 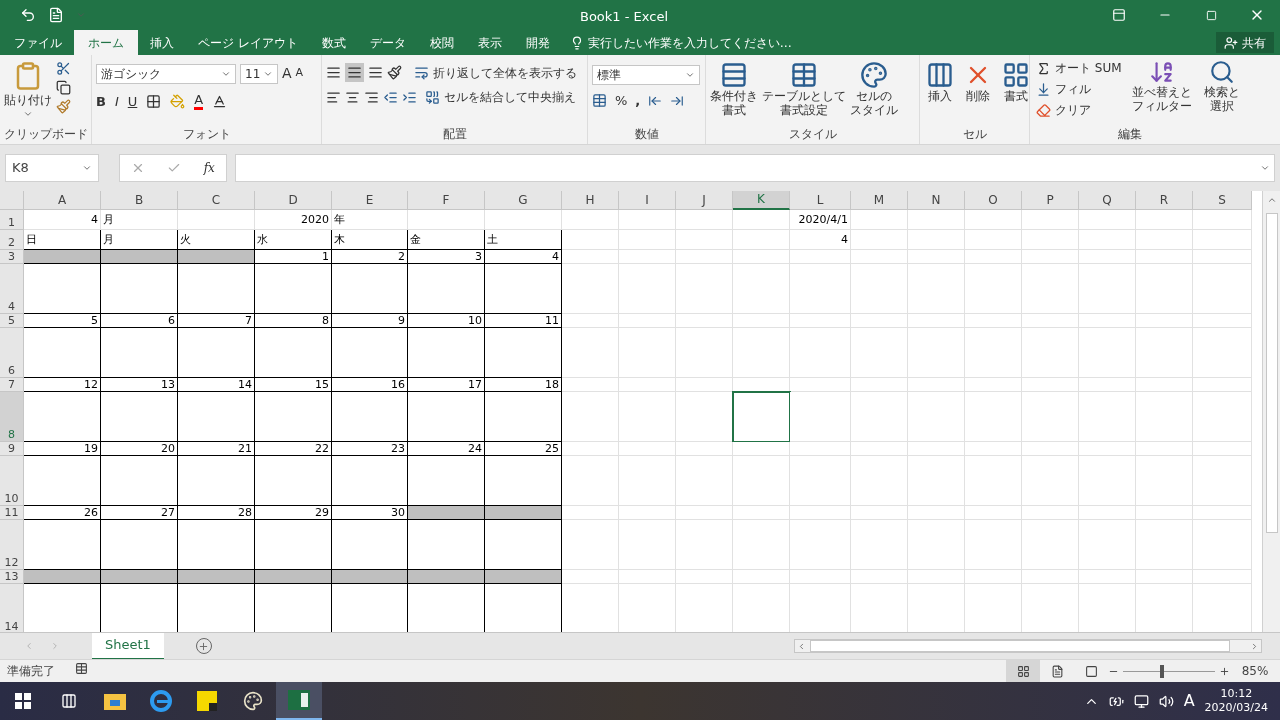 What do you see at coordinates (1166, 701) in the screenshot?
I see `speaker-icon` at bounding box center [1166, 701].